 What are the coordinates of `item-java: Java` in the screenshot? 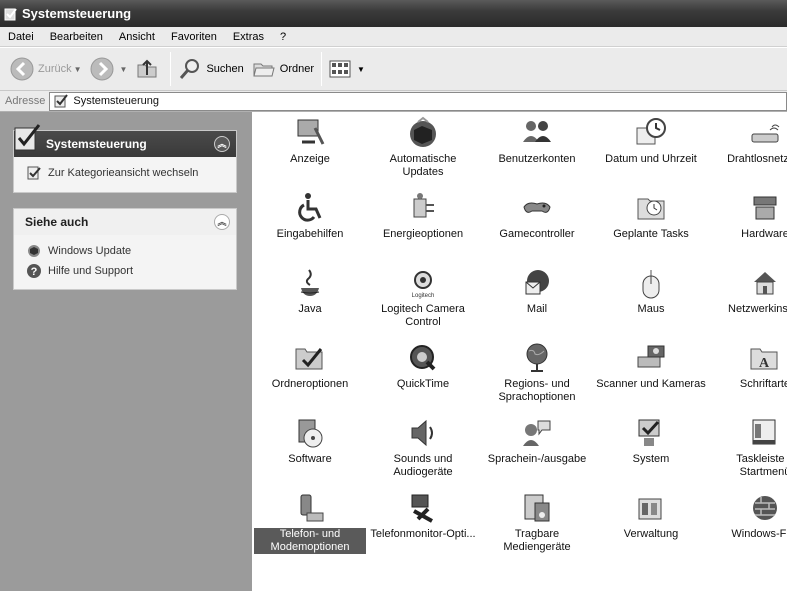 It's located at (310, 291).